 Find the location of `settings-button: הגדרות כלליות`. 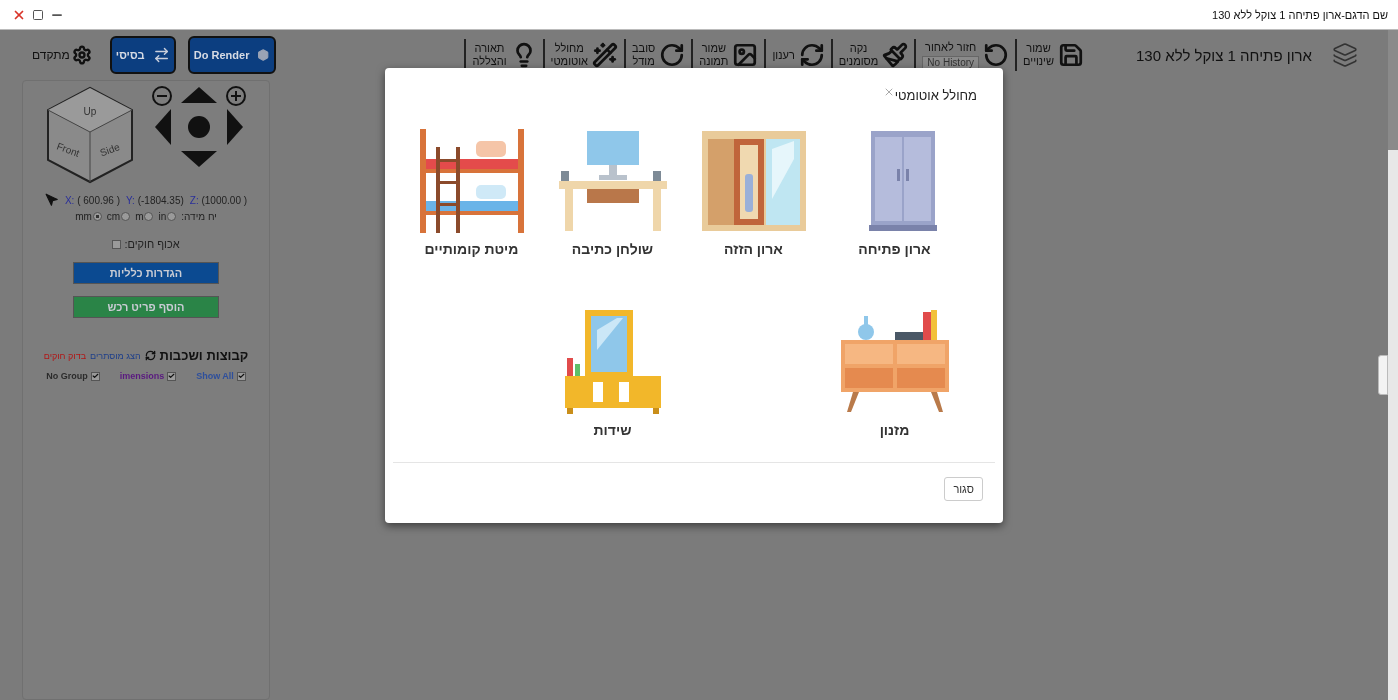

settings-button: הגדרות כלליות is located at coordinates (146, 273).